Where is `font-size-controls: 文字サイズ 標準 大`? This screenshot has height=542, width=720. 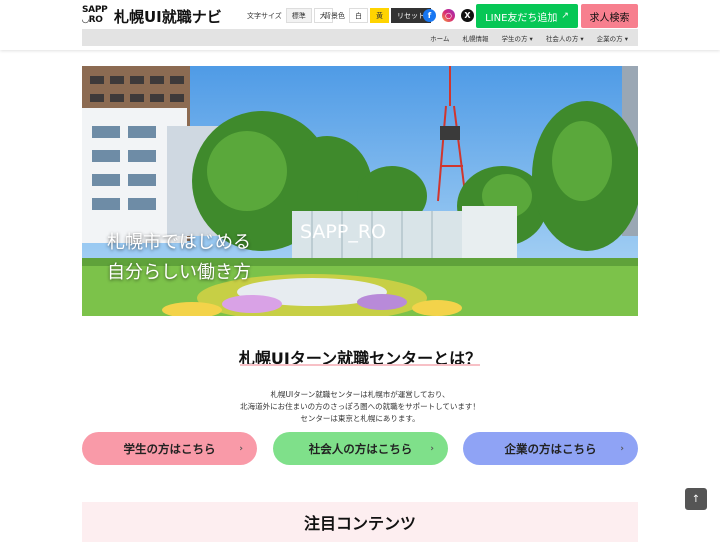 font-size-controls: 文字サイズ 標準 大 is located at coordinates (291, 15).